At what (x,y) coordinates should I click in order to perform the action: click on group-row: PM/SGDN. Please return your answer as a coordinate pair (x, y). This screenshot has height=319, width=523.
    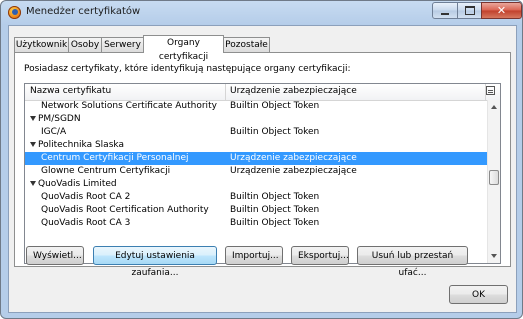
    Looking at the image, I should click on (256, 119).